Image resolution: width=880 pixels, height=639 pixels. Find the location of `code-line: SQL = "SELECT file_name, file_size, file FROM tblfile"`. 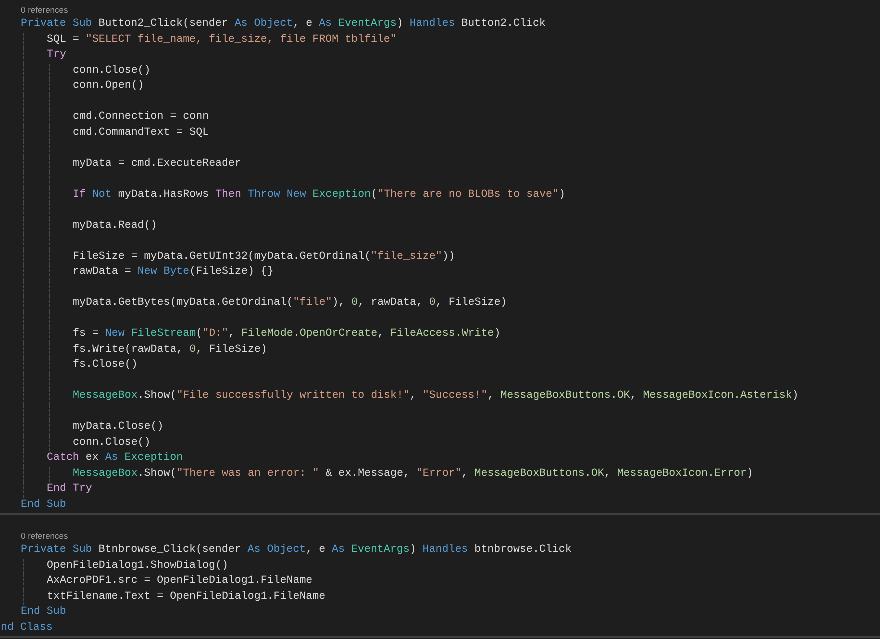

code-line: SQL = "SELECT file_name, file_size, file FROM tblfile" is located at coordinates (222, 40).